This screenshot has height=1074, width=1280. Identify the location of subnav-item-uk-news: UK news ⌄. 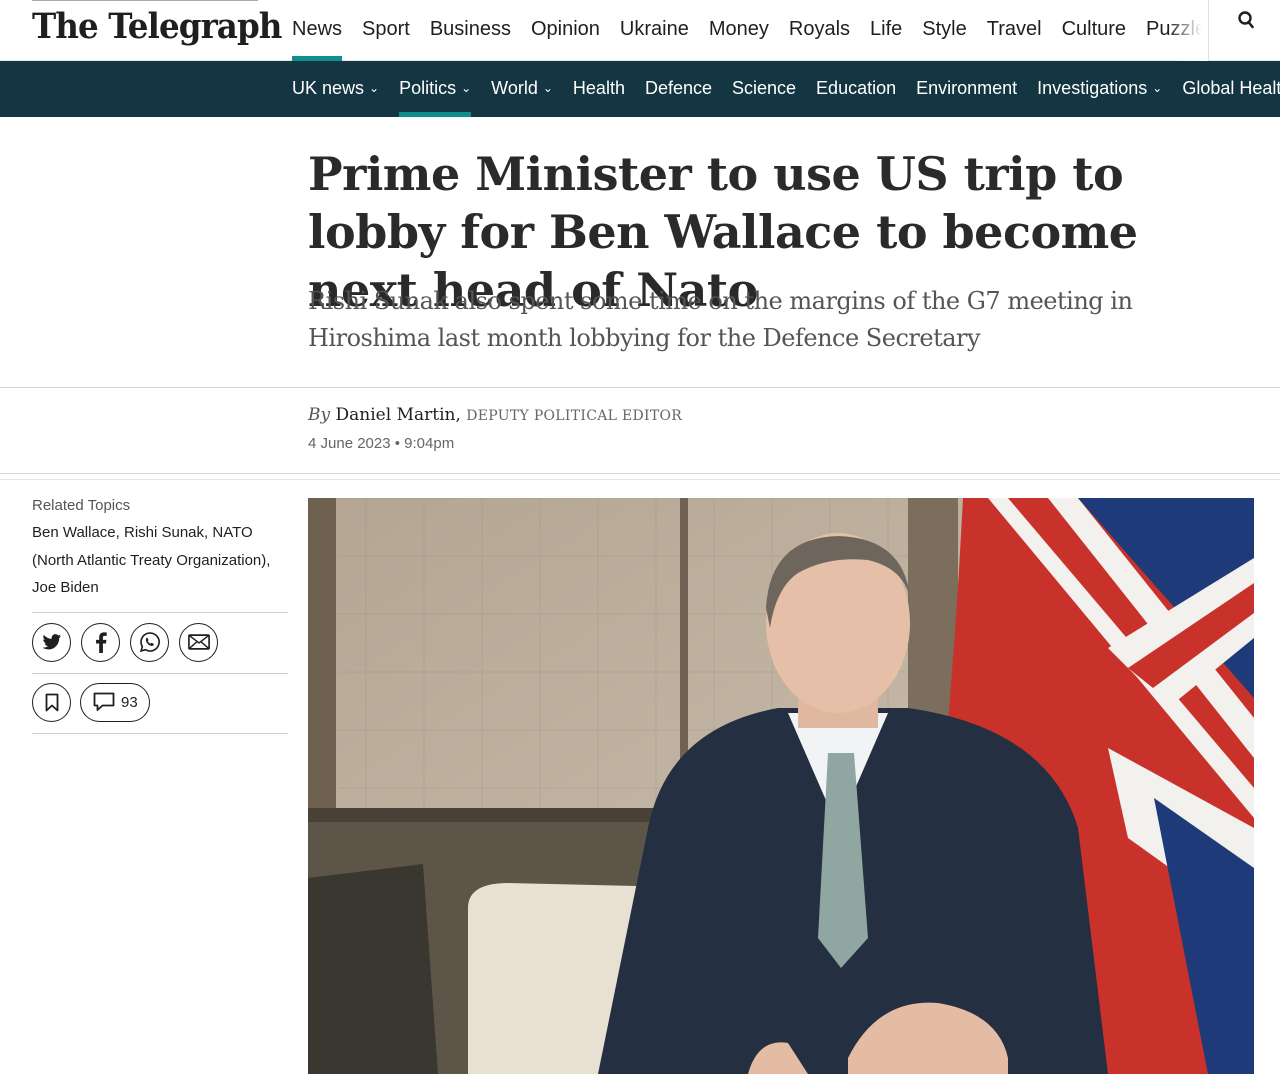
(335, 89).